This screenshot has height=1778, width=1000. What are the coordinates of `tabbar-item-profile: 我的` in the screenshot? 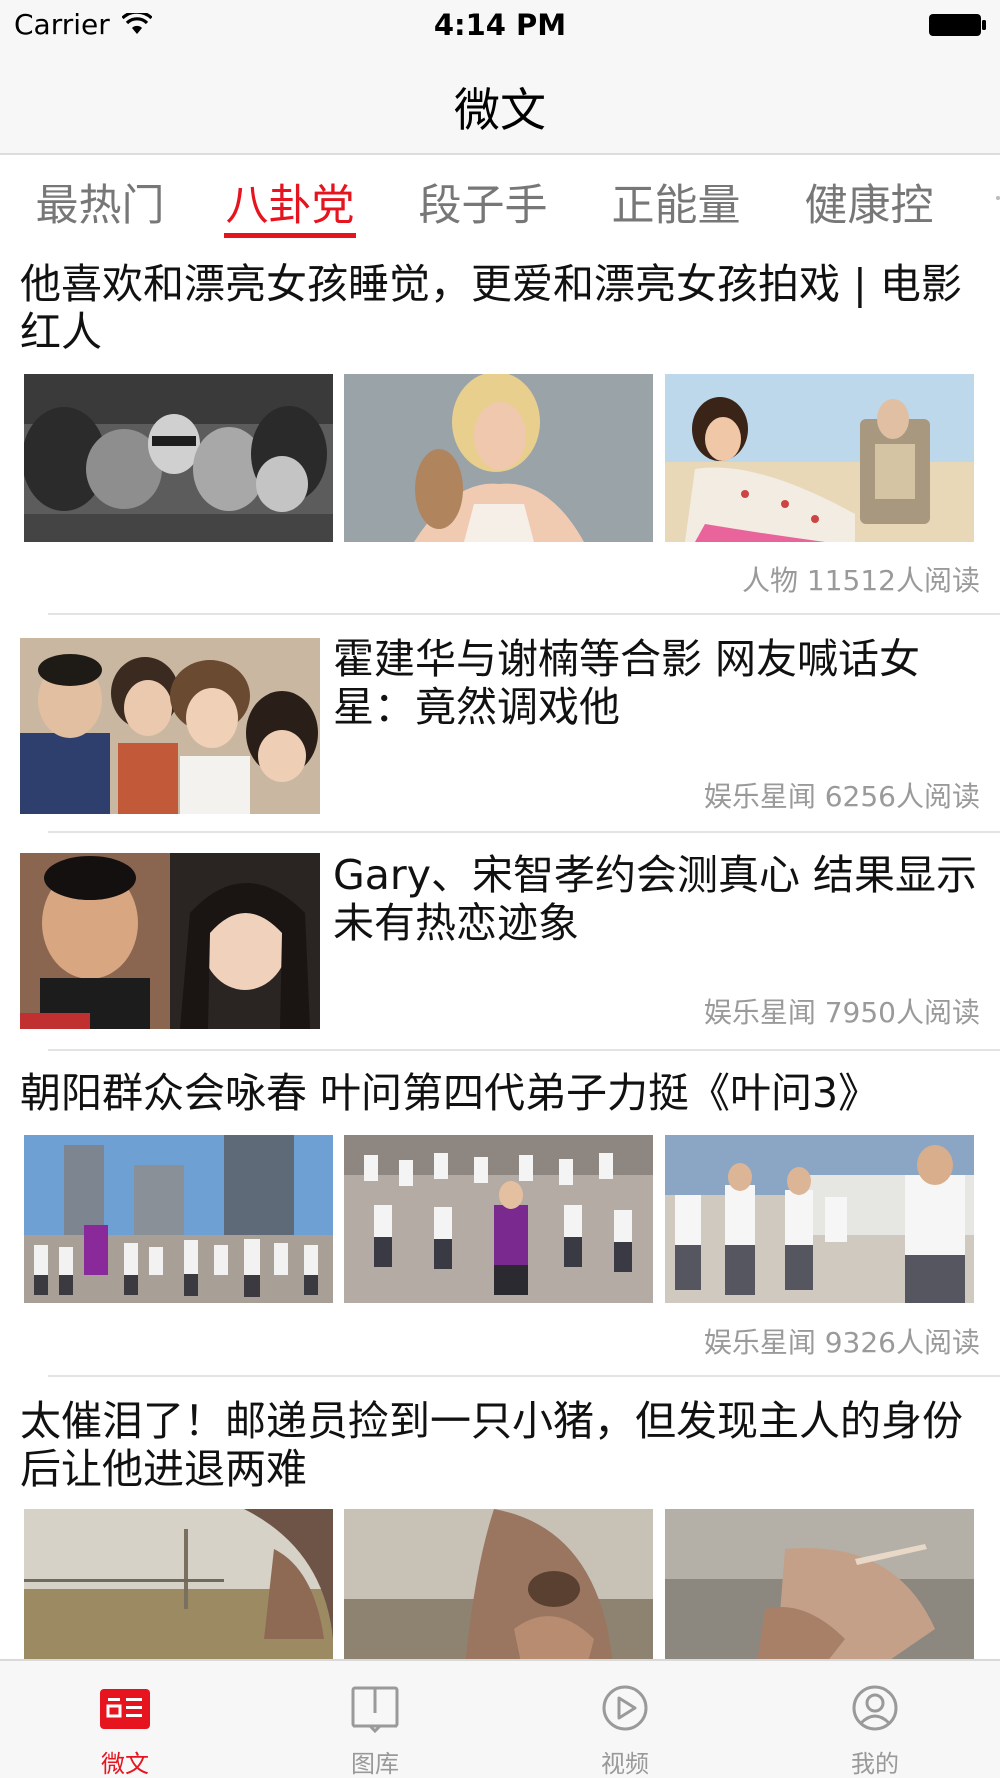 It's located at (875, 1719).